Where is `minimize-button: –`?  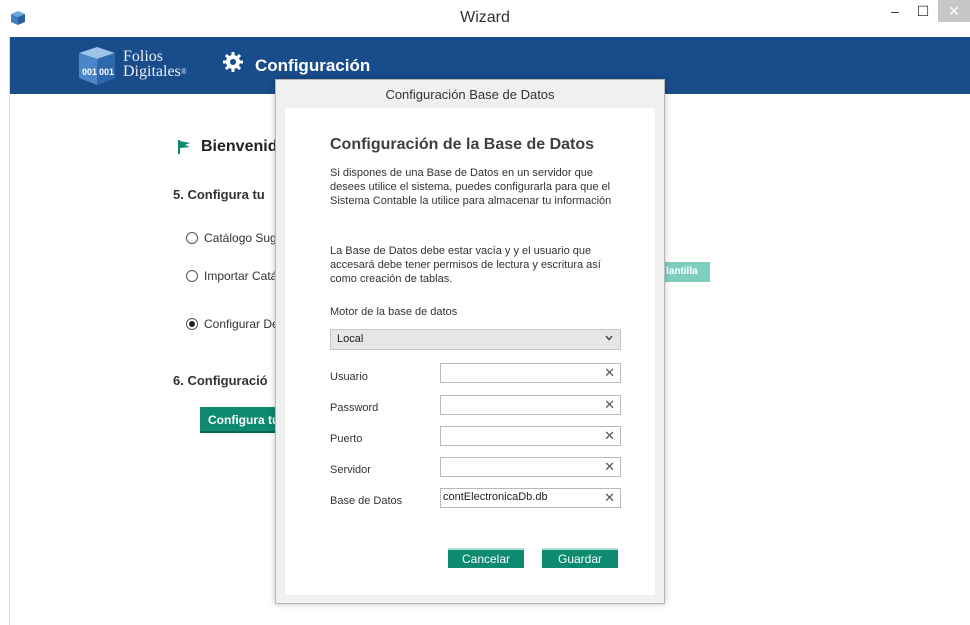 minimize-button: – is located at coordinates (895, 11).